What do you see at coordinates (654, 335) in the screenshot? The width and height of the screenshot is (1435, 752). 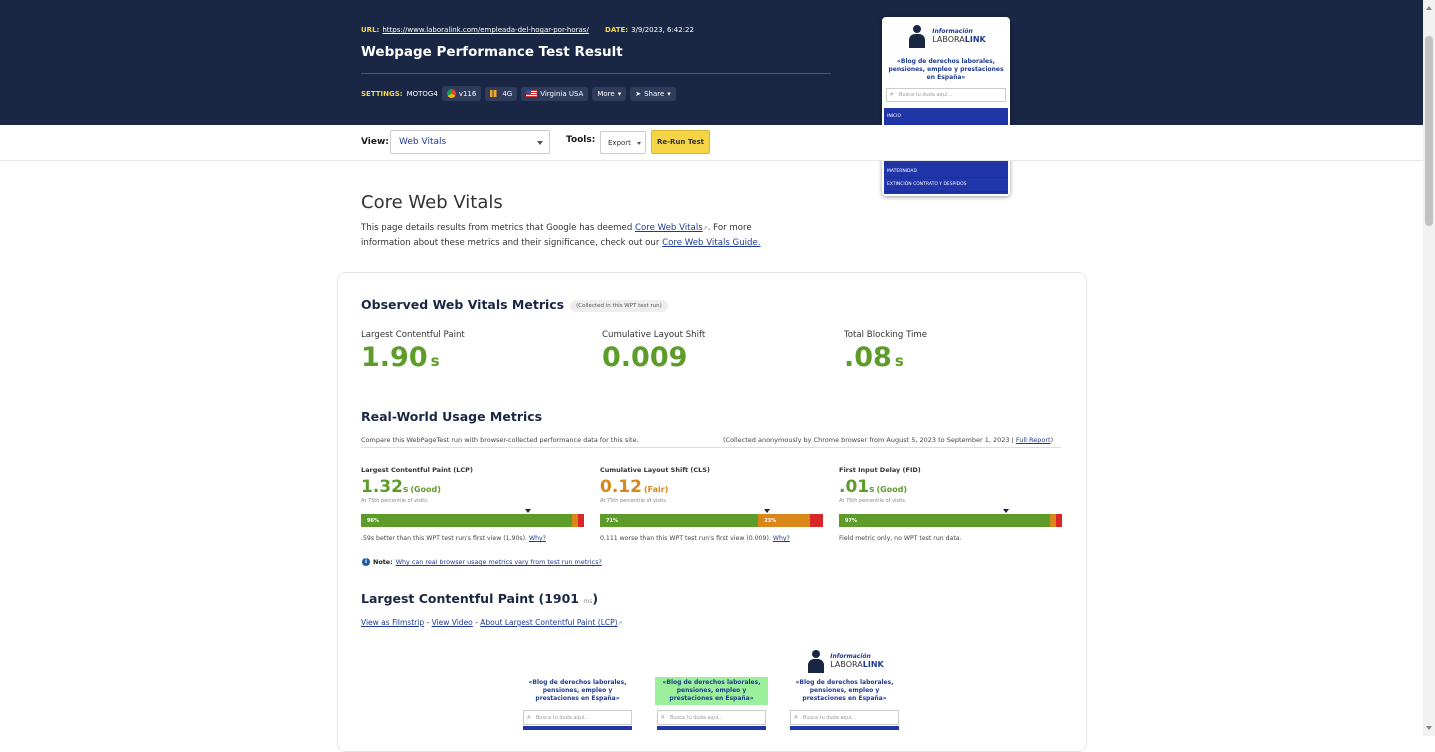 I see `metric-label: Cumulative Layout Shift` at bounding box center [654, 335].